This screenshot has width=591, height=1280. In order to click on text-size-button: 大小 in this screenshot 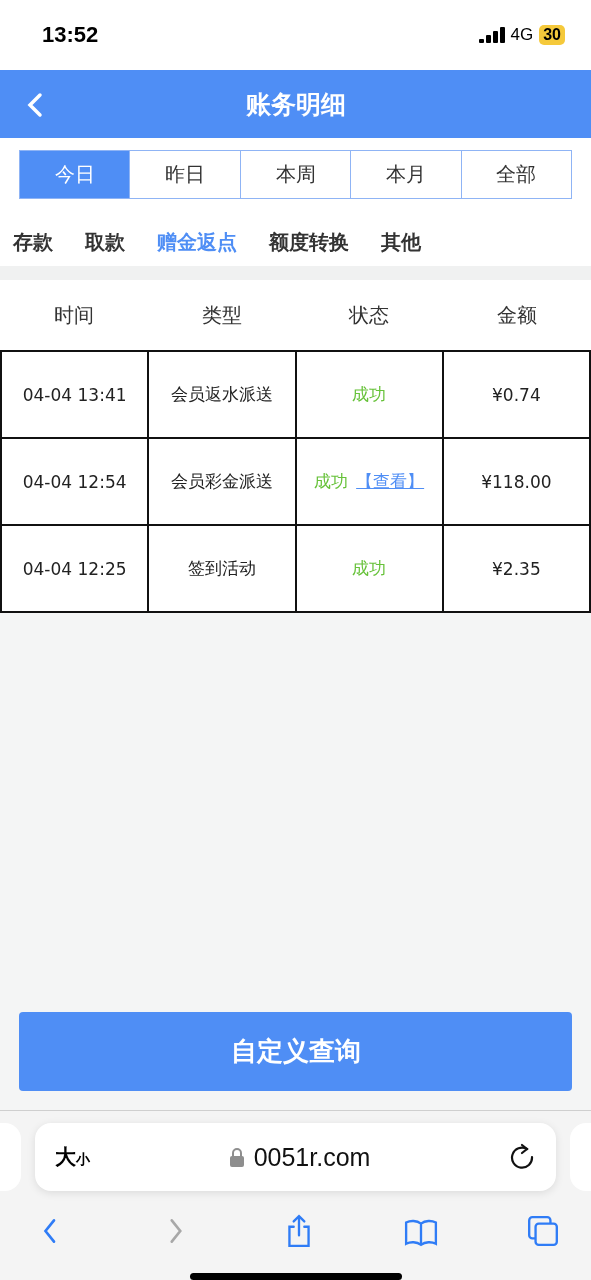, I will do `click(72, 1157)`.